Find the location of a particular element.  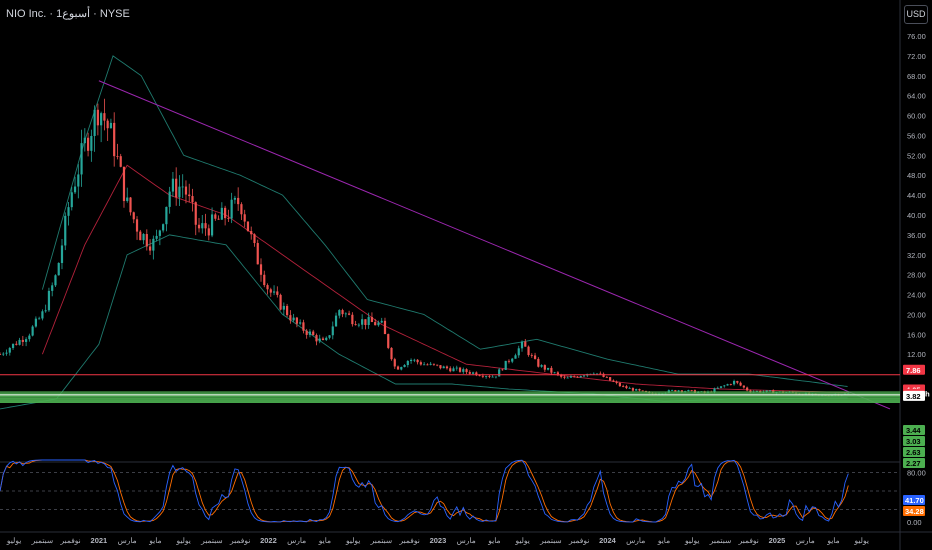

time-tick-label: 2022 is located at coordinates (268, 540).